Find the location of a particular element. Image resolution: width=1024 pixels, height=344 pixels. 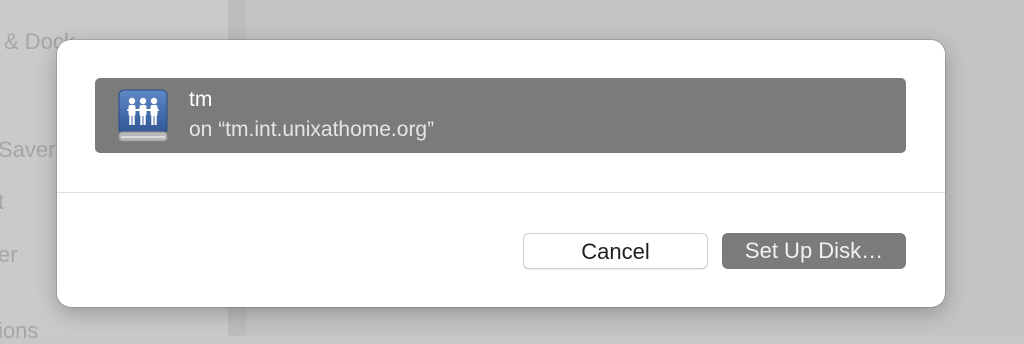

sidebar-item-partial-3: ions is located at coordinates (19, 330).